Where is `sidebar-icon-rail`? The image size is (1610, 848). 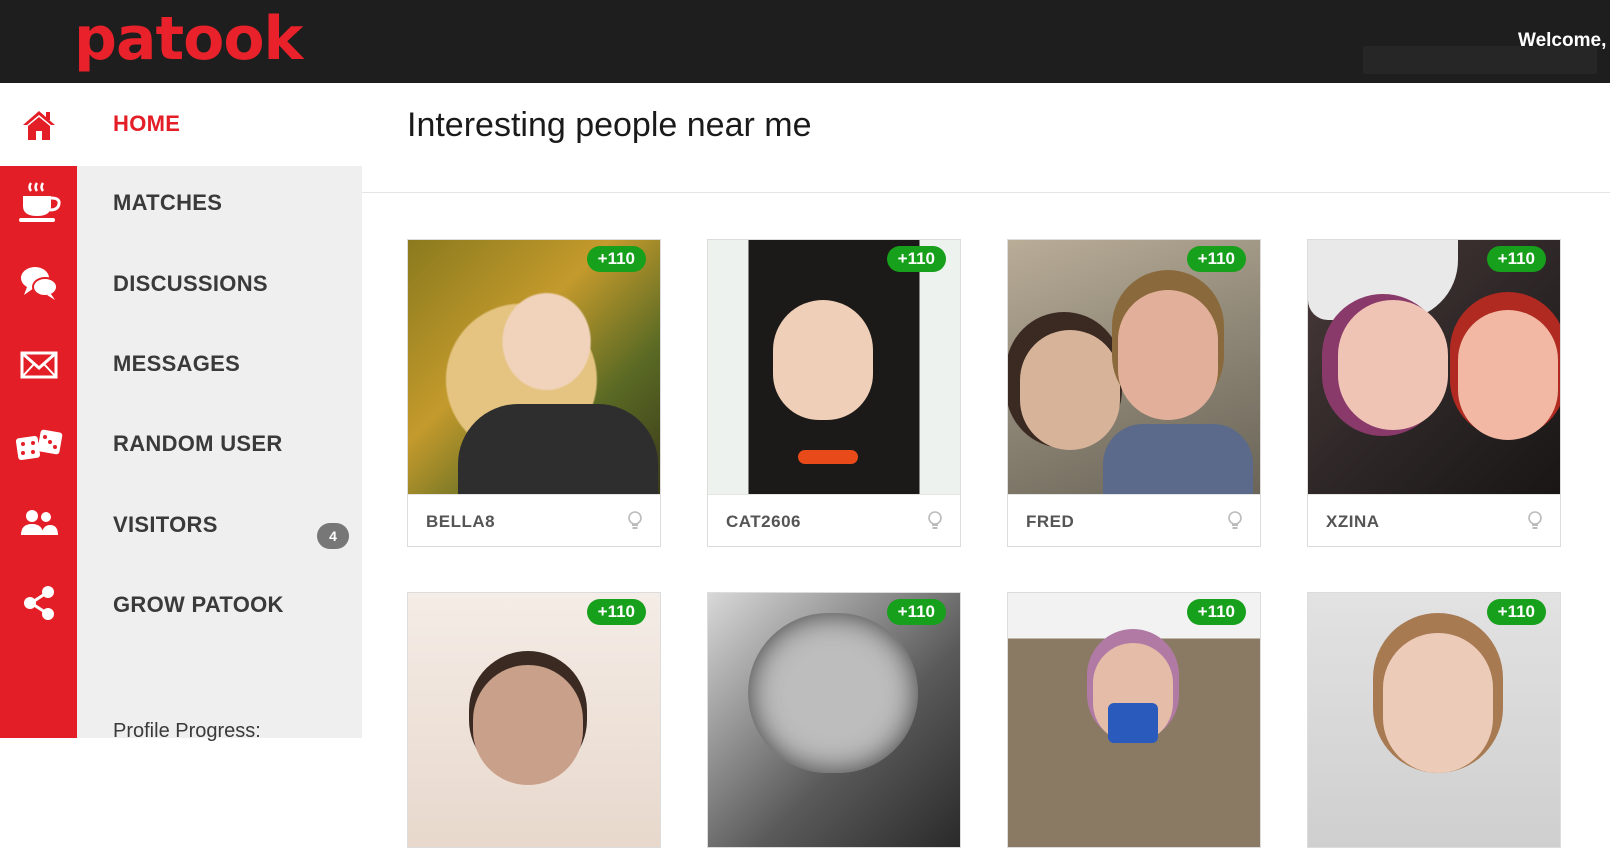 sidebar-icon-rail is located at coordinates (38, 410).